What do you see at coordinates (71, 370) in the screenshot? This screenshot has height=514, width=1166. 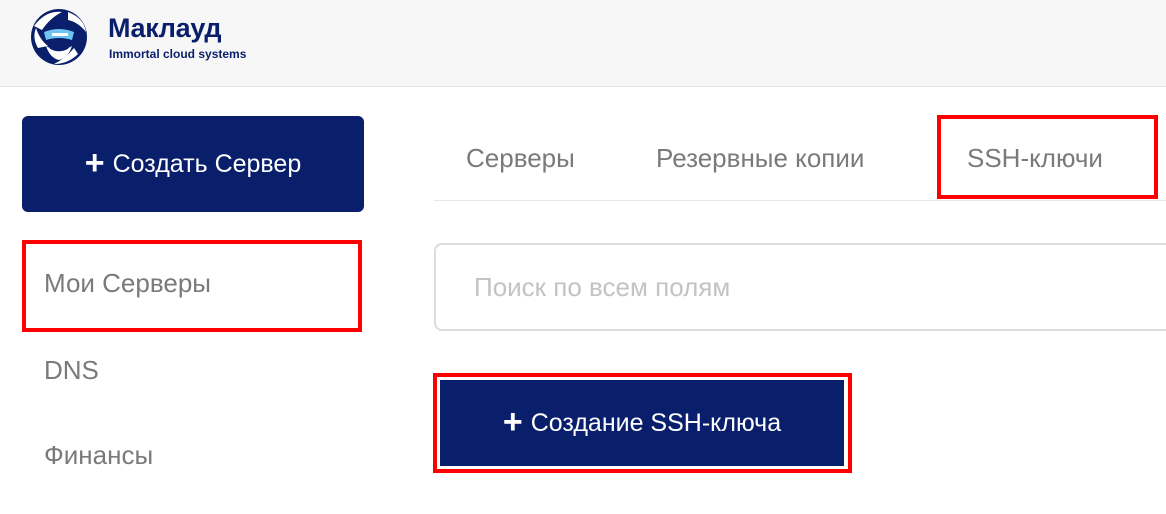 I see `sidebar-item-dns: DNS` at bounding box center [71, 370].